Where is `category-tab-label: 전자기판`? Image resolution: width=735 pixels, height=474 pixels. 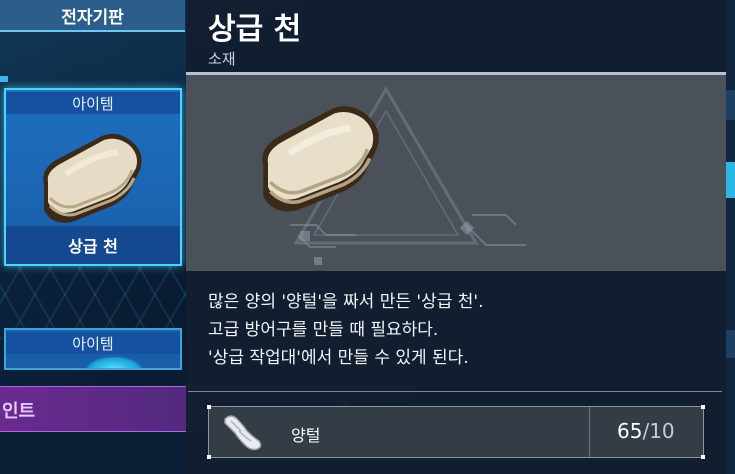 category-tab-label: 전자기판 is located at coordinates (92, 17).